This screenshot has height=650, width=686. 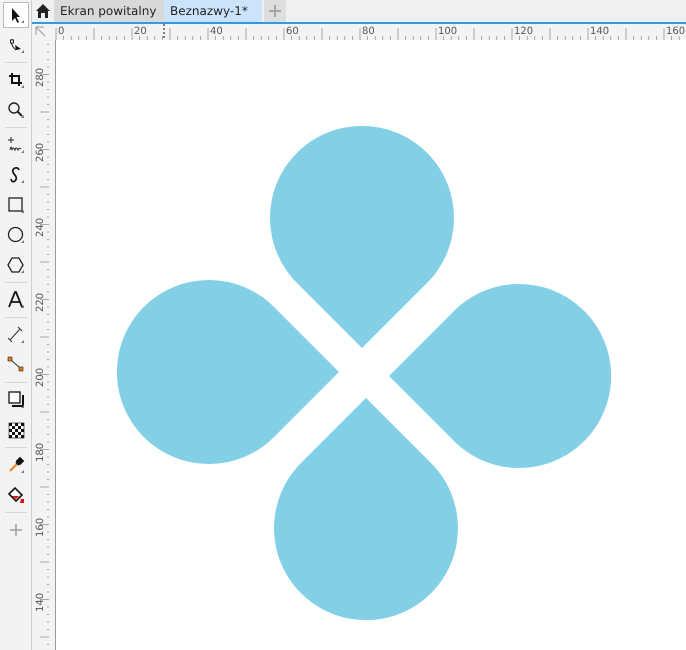 I want to click on freehand-icon, so click(x=16, y=145).